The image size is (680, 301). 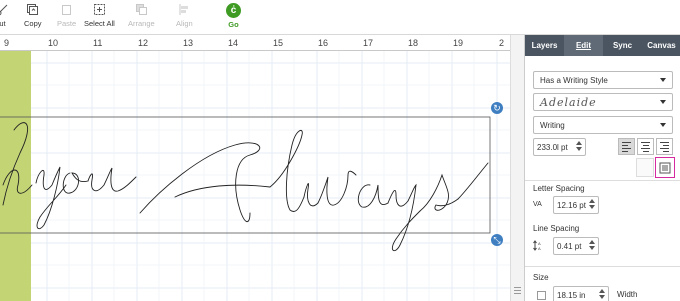 What do you see at coordinates (541, 295) in the screenshot?
I see `lock-proportions-checkbox` at bounding box center [541, 295].